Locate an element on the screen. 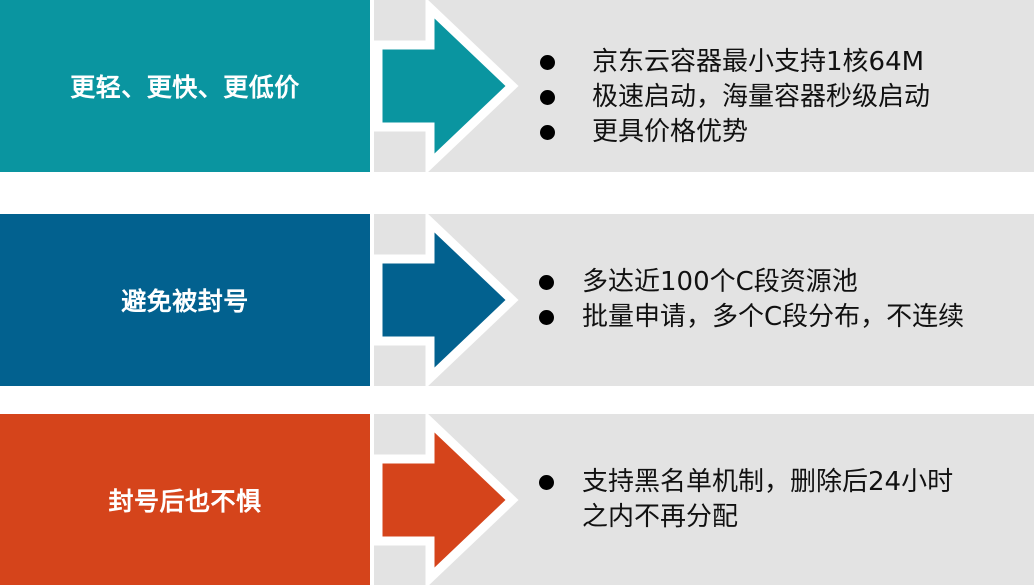 The width and height of the screenshot is (1034, 585). row-1-bullet-list: 京东云容器最小支持1核64M 极速启动，海量容器秒级启动 更具价格优势 is located at coordinates (735, 97).